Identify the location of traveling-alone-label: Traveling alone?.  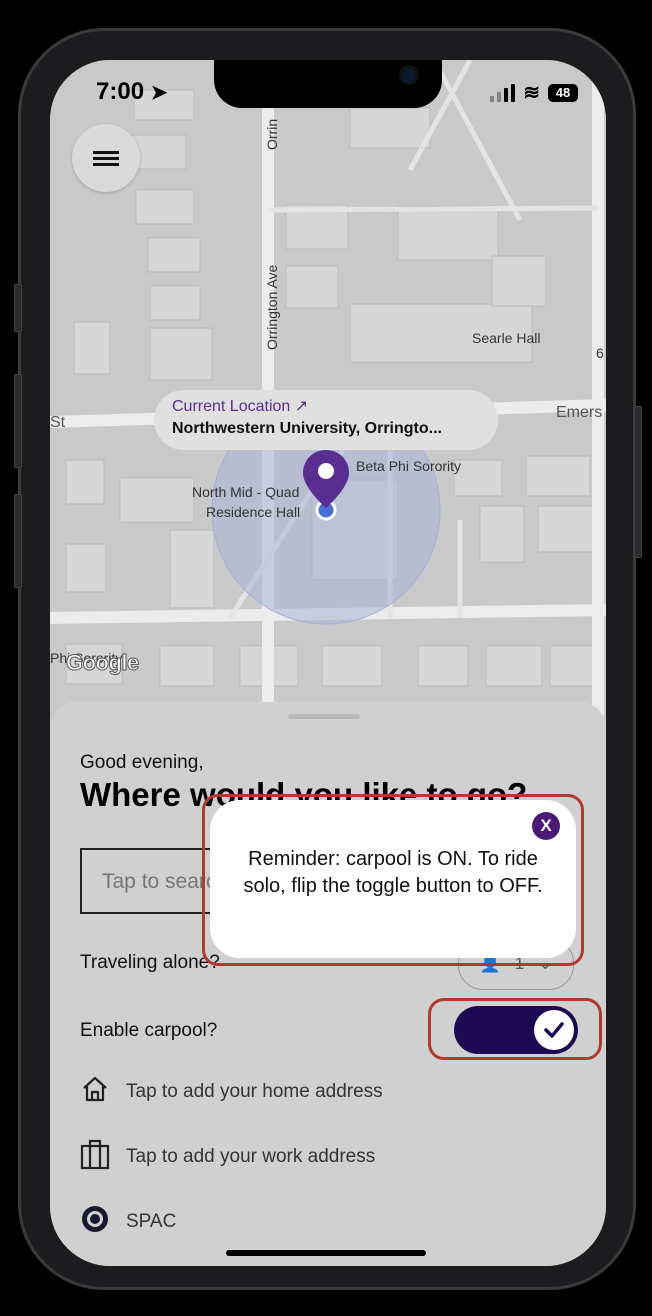
(150, 962).